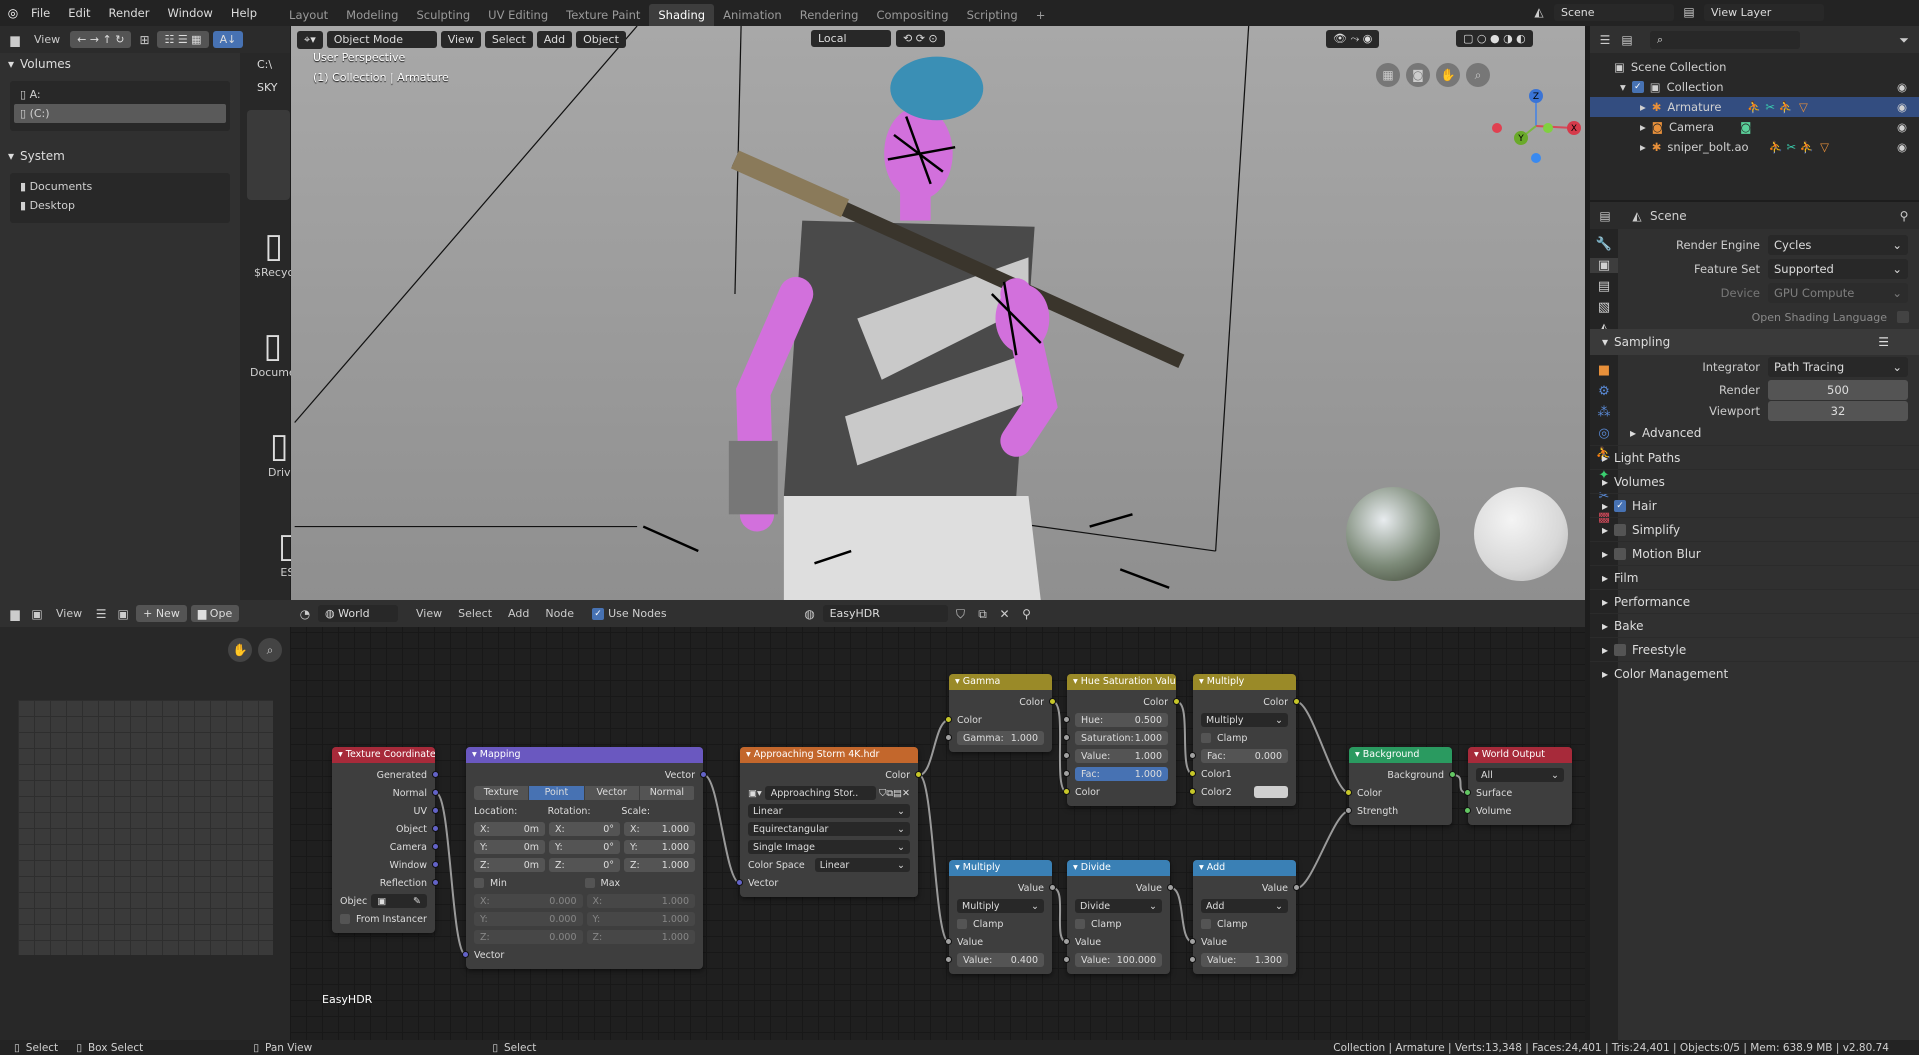 The width and height of the screenshot is (1919, 1055). Describe the element at coordinates (829, 847) in the screenshot. I see `dropdown: Single Image ⌄` at that location.